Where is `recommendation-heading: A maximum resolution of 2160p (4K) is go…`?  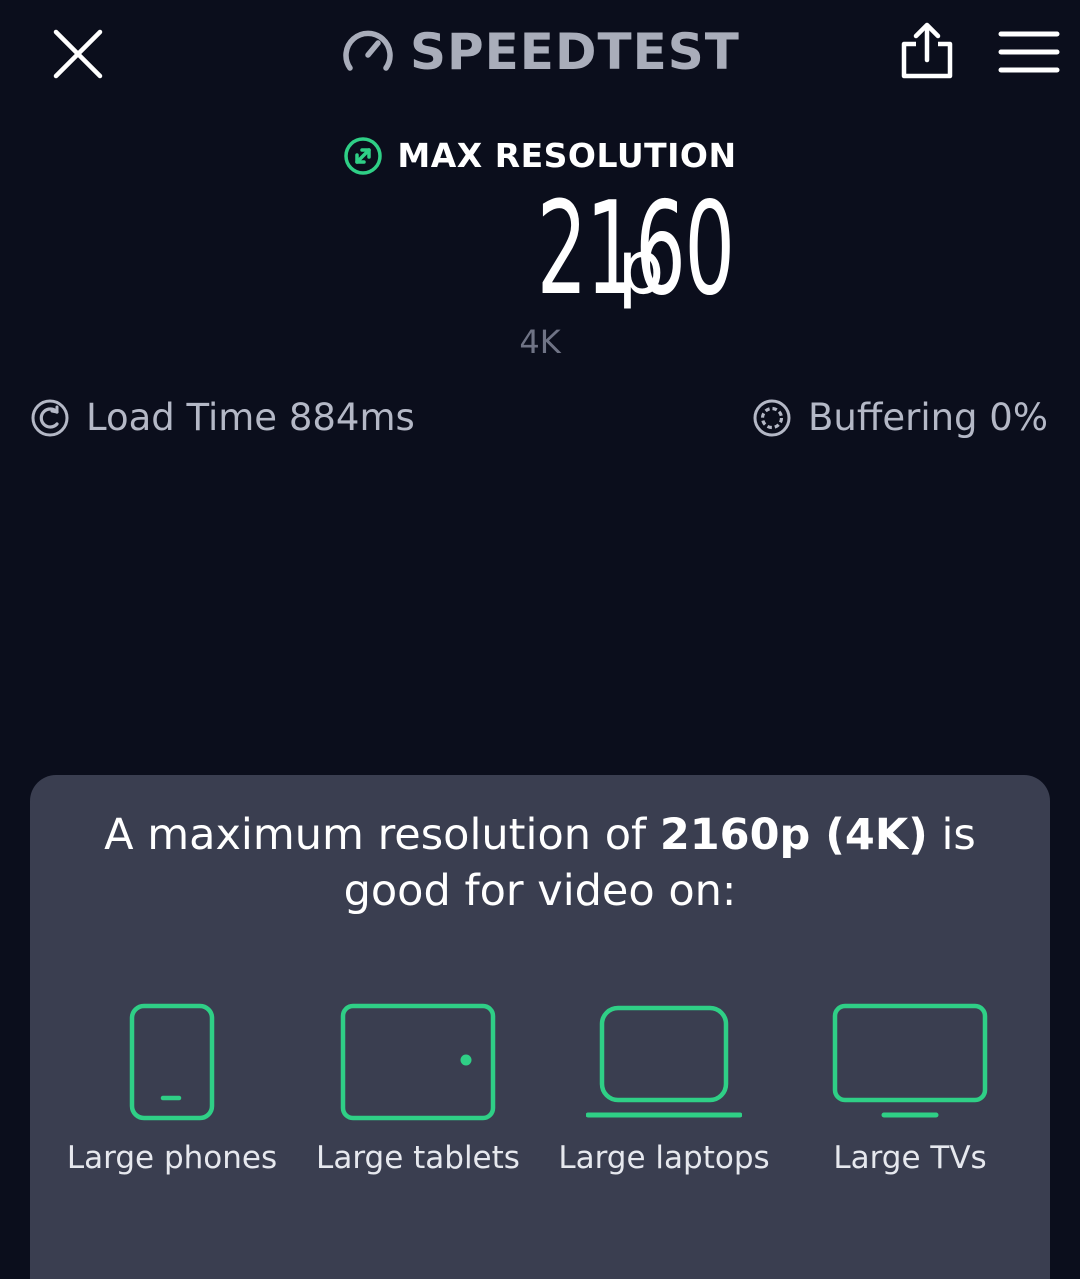 recommendation-heading: A maximum resolution of 2160p (4K) is go… is located at coordinates (540, 863).